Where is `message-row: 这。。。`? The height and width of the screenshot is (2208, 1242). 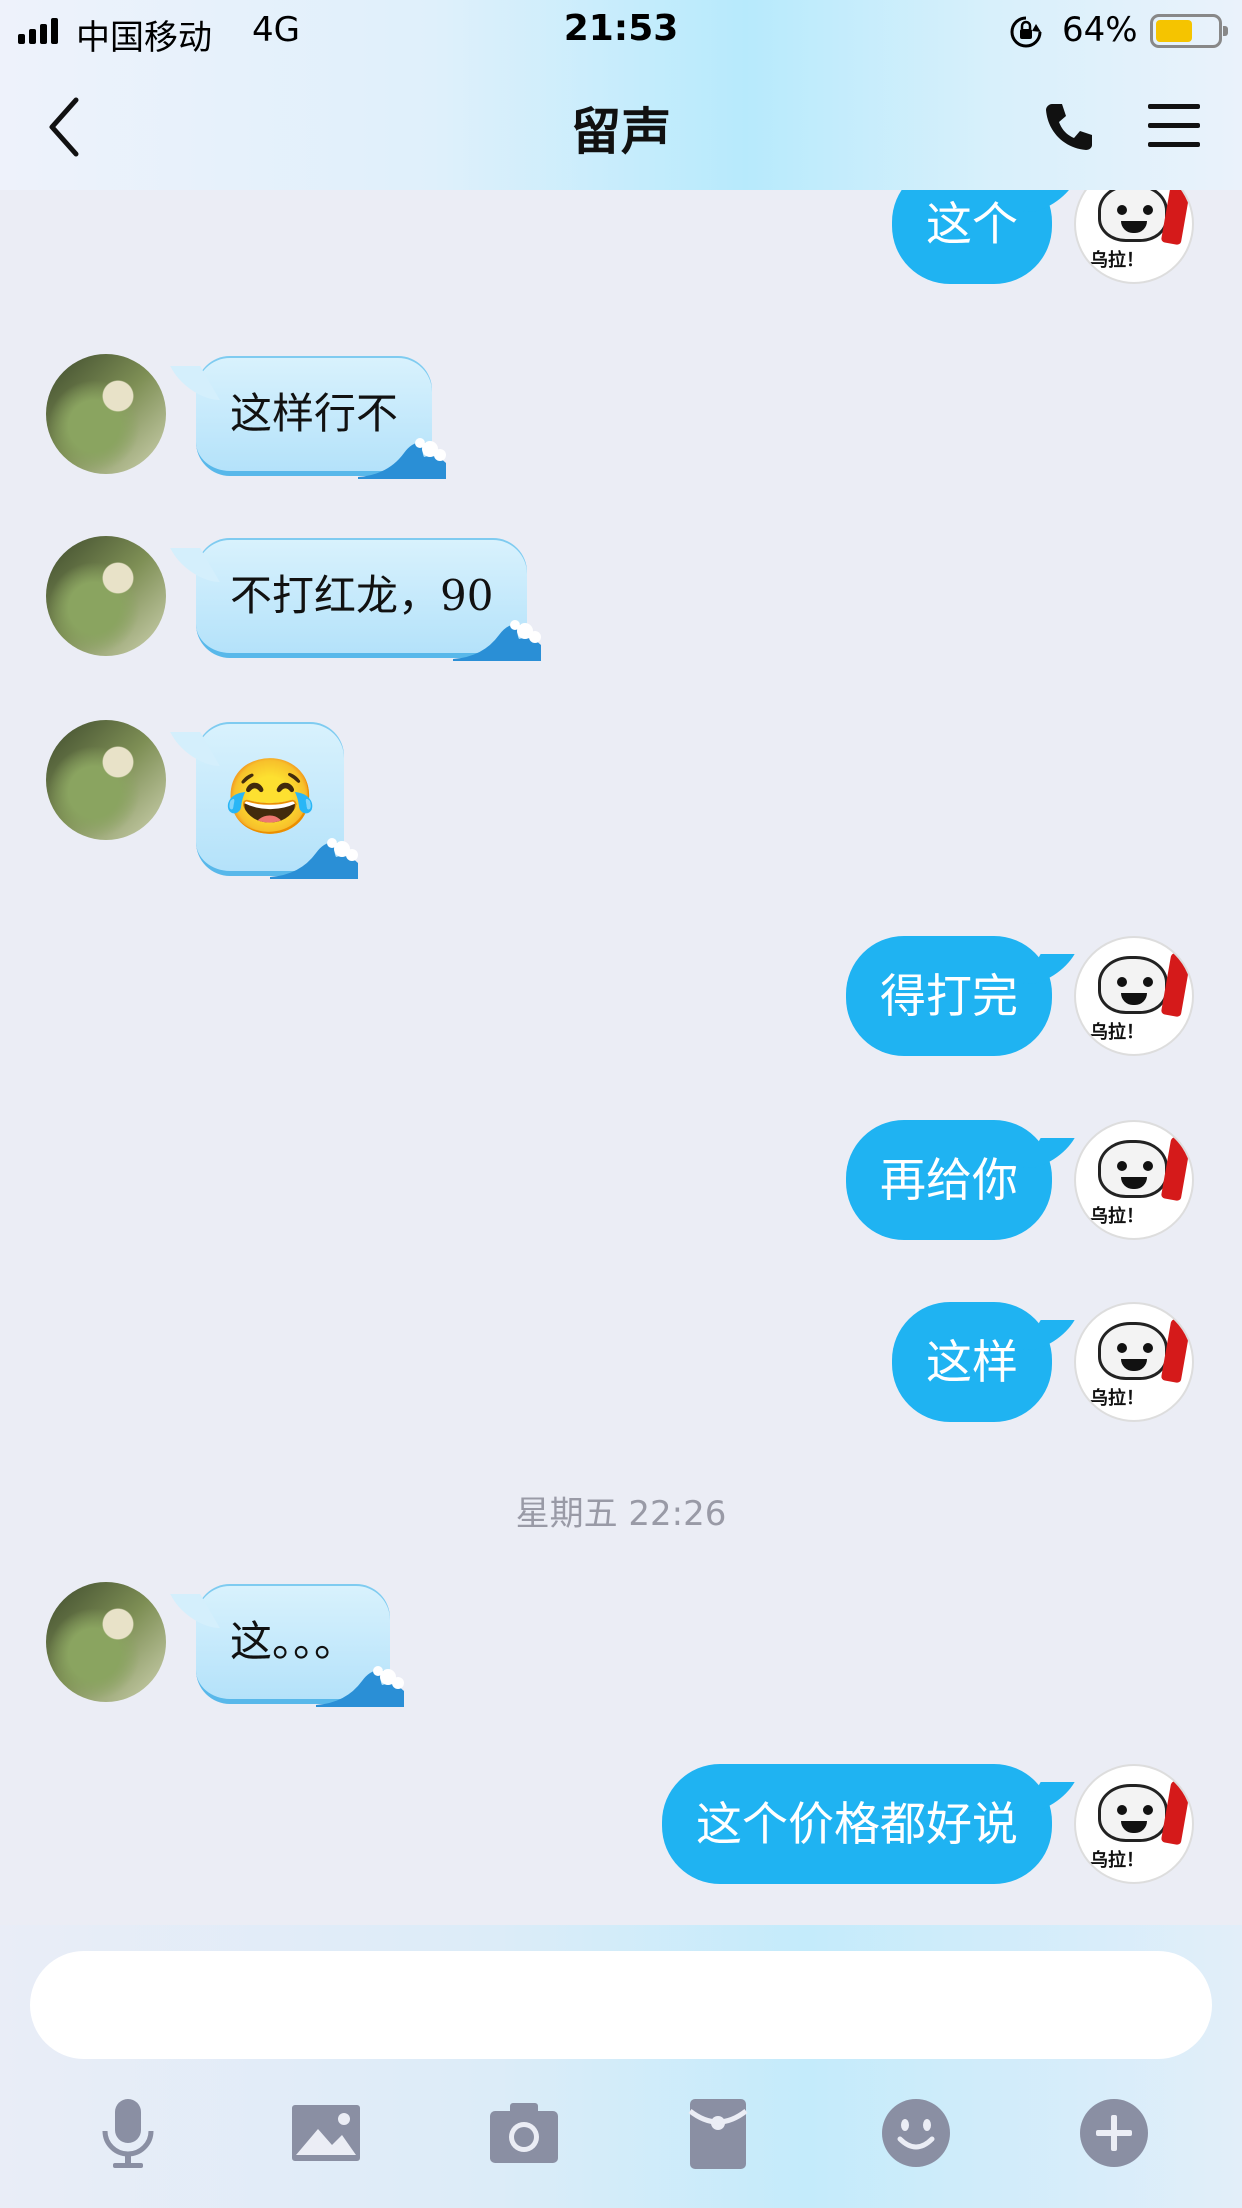 message-row: 这。。。 is located at coordinates (621, 1647).